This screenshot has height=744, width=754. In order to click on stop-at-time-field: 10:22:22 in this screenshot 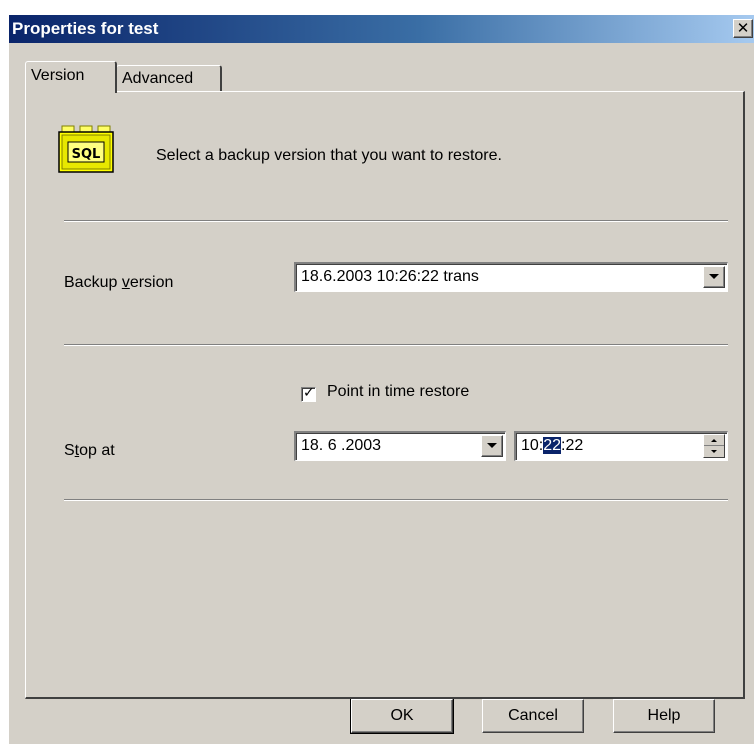, I will do `click(621, 446)`.